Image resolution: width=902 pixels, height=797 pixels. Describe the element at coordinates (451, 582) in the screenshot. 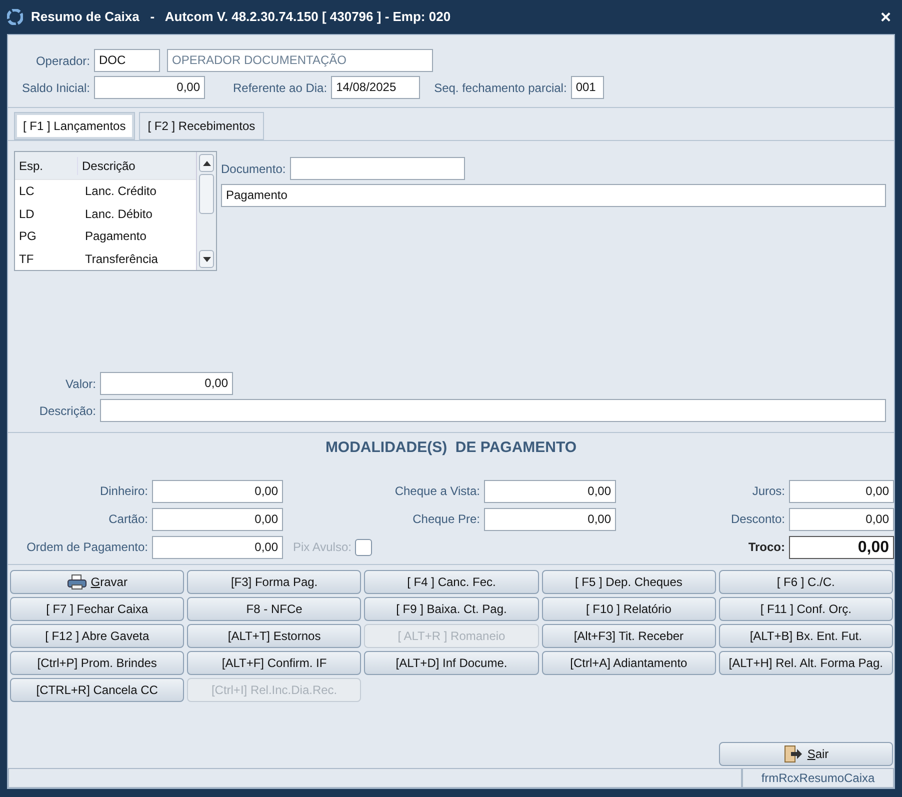

I see `action-button: [ F4 ] Canc. Fec.` at that location.